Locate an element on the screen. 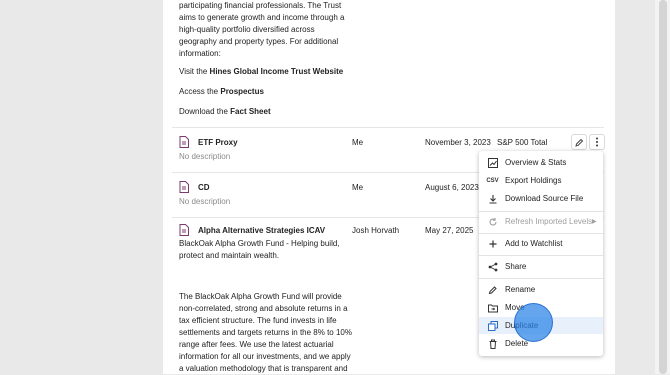 This screenshot has height=375, width=670. menu-item-label: Download Source File is located at coordinates (544, 198).